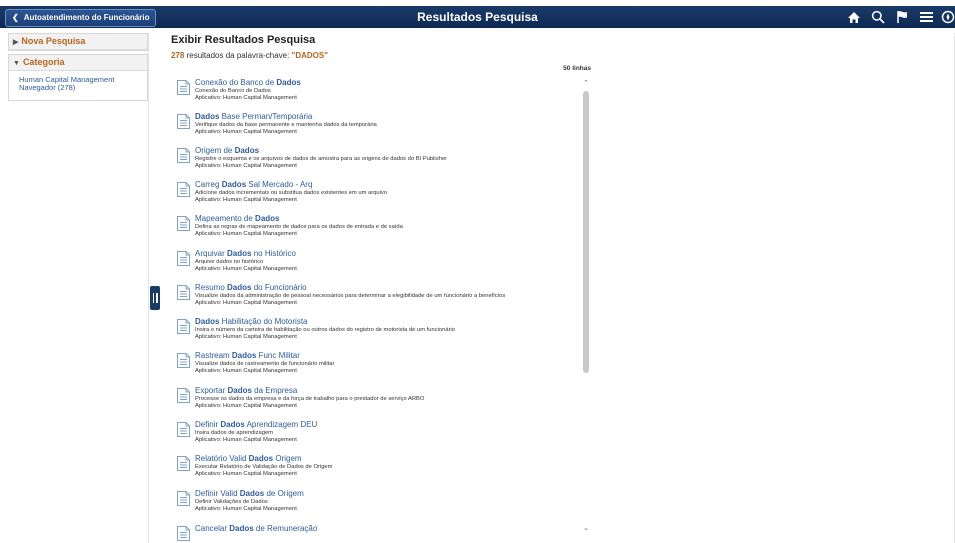  Describe the element at coordinates (256, 424) in the screenshot. I see `result-title-link: Definir Dados Aprendizagem DEU` at that location.